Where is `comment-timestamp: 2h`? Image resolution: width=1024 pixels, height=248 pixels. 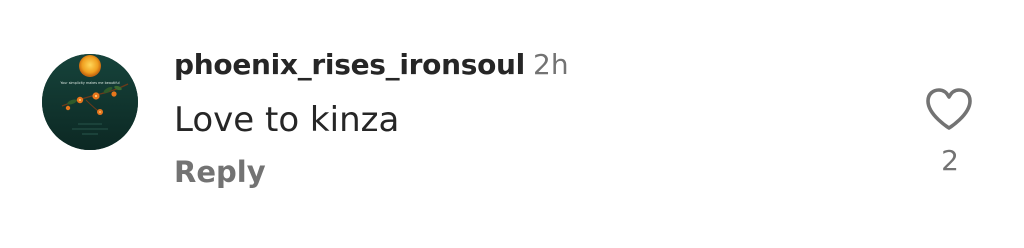
comment-timestamp: 2h is located at coordinates (551, 64).